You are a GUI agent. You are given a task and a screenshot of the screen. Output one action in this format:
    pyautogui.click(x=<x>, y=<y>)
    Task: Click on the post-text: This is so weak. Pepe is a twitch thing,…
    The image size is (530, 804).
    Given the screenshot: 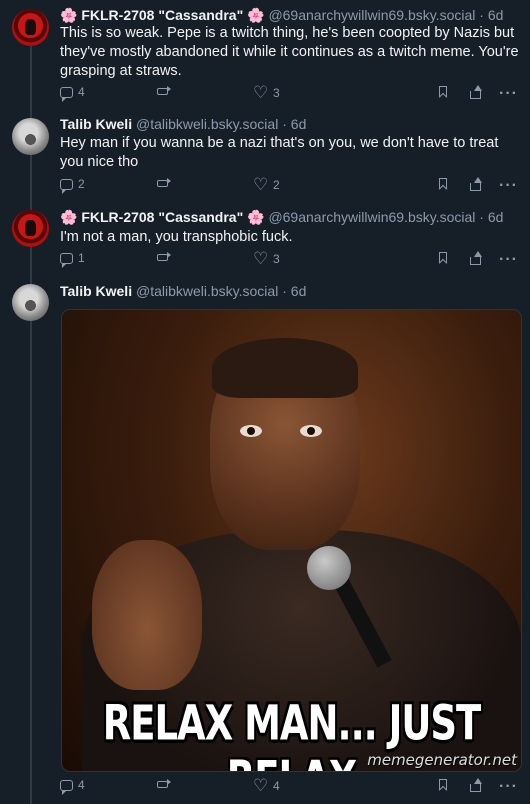 What is the action you would take?
    pyautogui.click(x=289, y=52)
    